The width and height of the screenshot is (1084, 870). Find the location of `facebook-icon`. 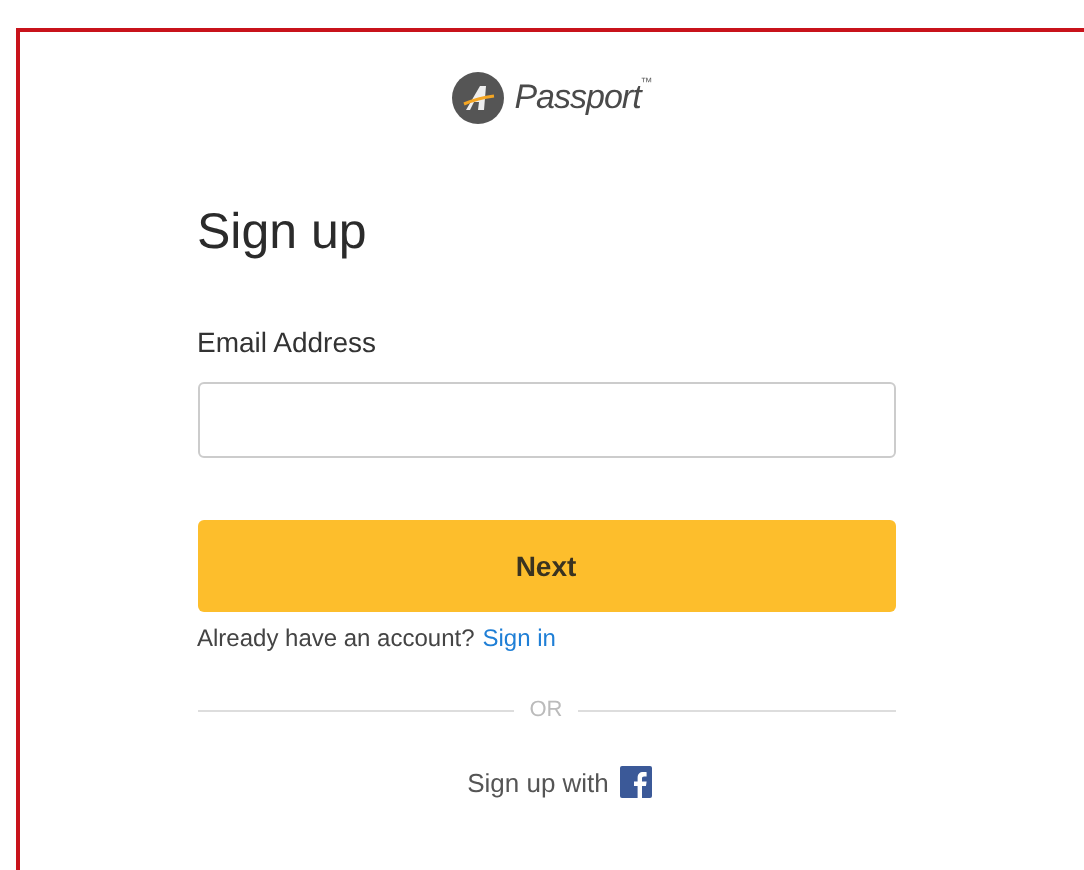

facebook-icon is located at coordinates (636, 782).